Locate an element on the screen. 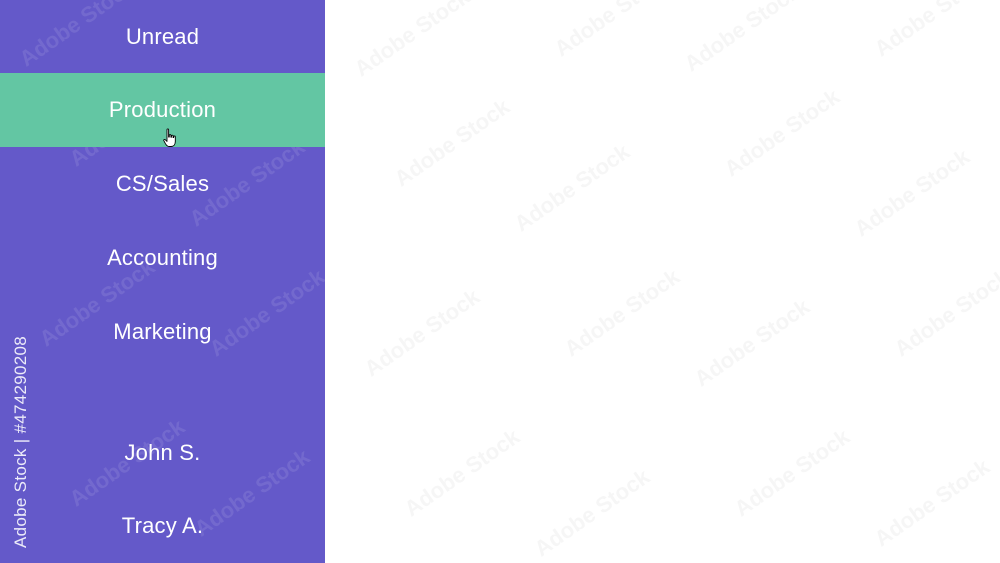 The image size is (1000, 563). sidebar-item-marketing: Marketing is located at coordinates (162, 332).